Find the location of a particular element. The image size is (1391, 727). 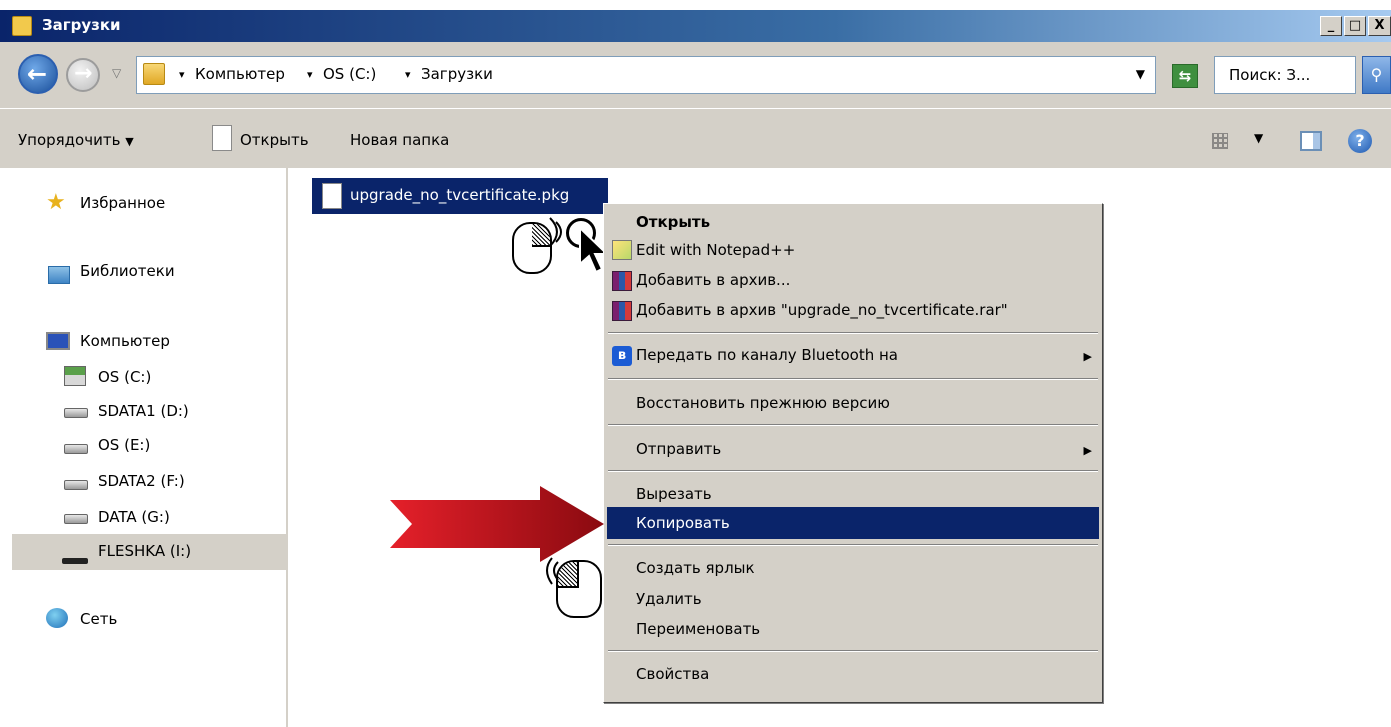

help-icon: ? is located at coordinates (1360, 141).